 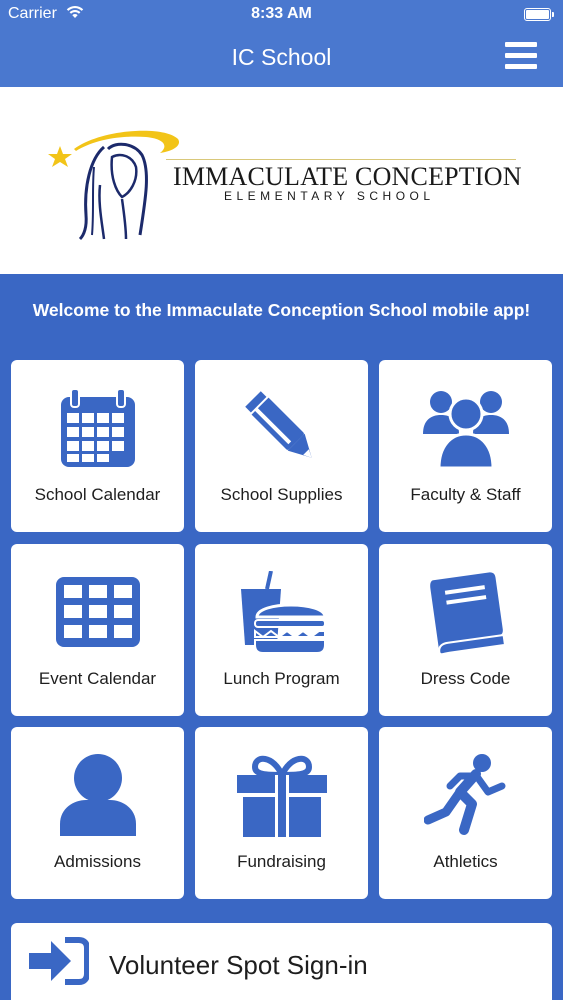 I want to click on tile-fundraising: Fundraising, so click(x=281, y=813).